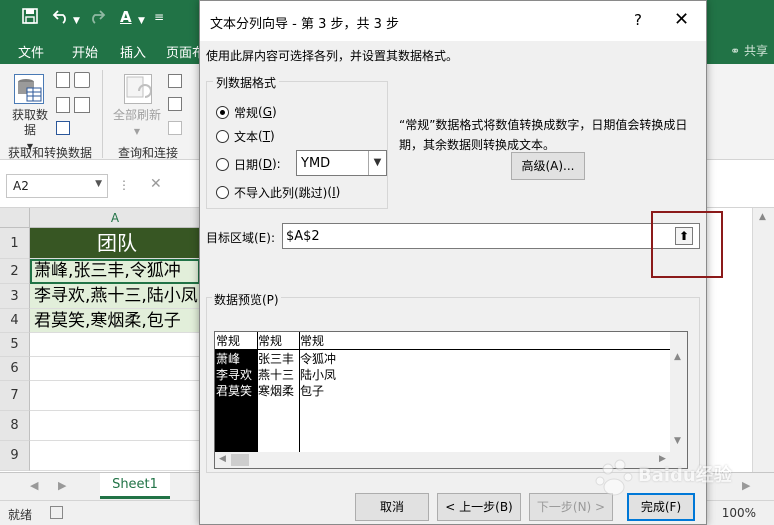 The width and height of the screenshot is (774, 525). What do you see at coordinates (15, 243) in the screenshot?
I see `row-header: 1` at bounding box center [15, 243].